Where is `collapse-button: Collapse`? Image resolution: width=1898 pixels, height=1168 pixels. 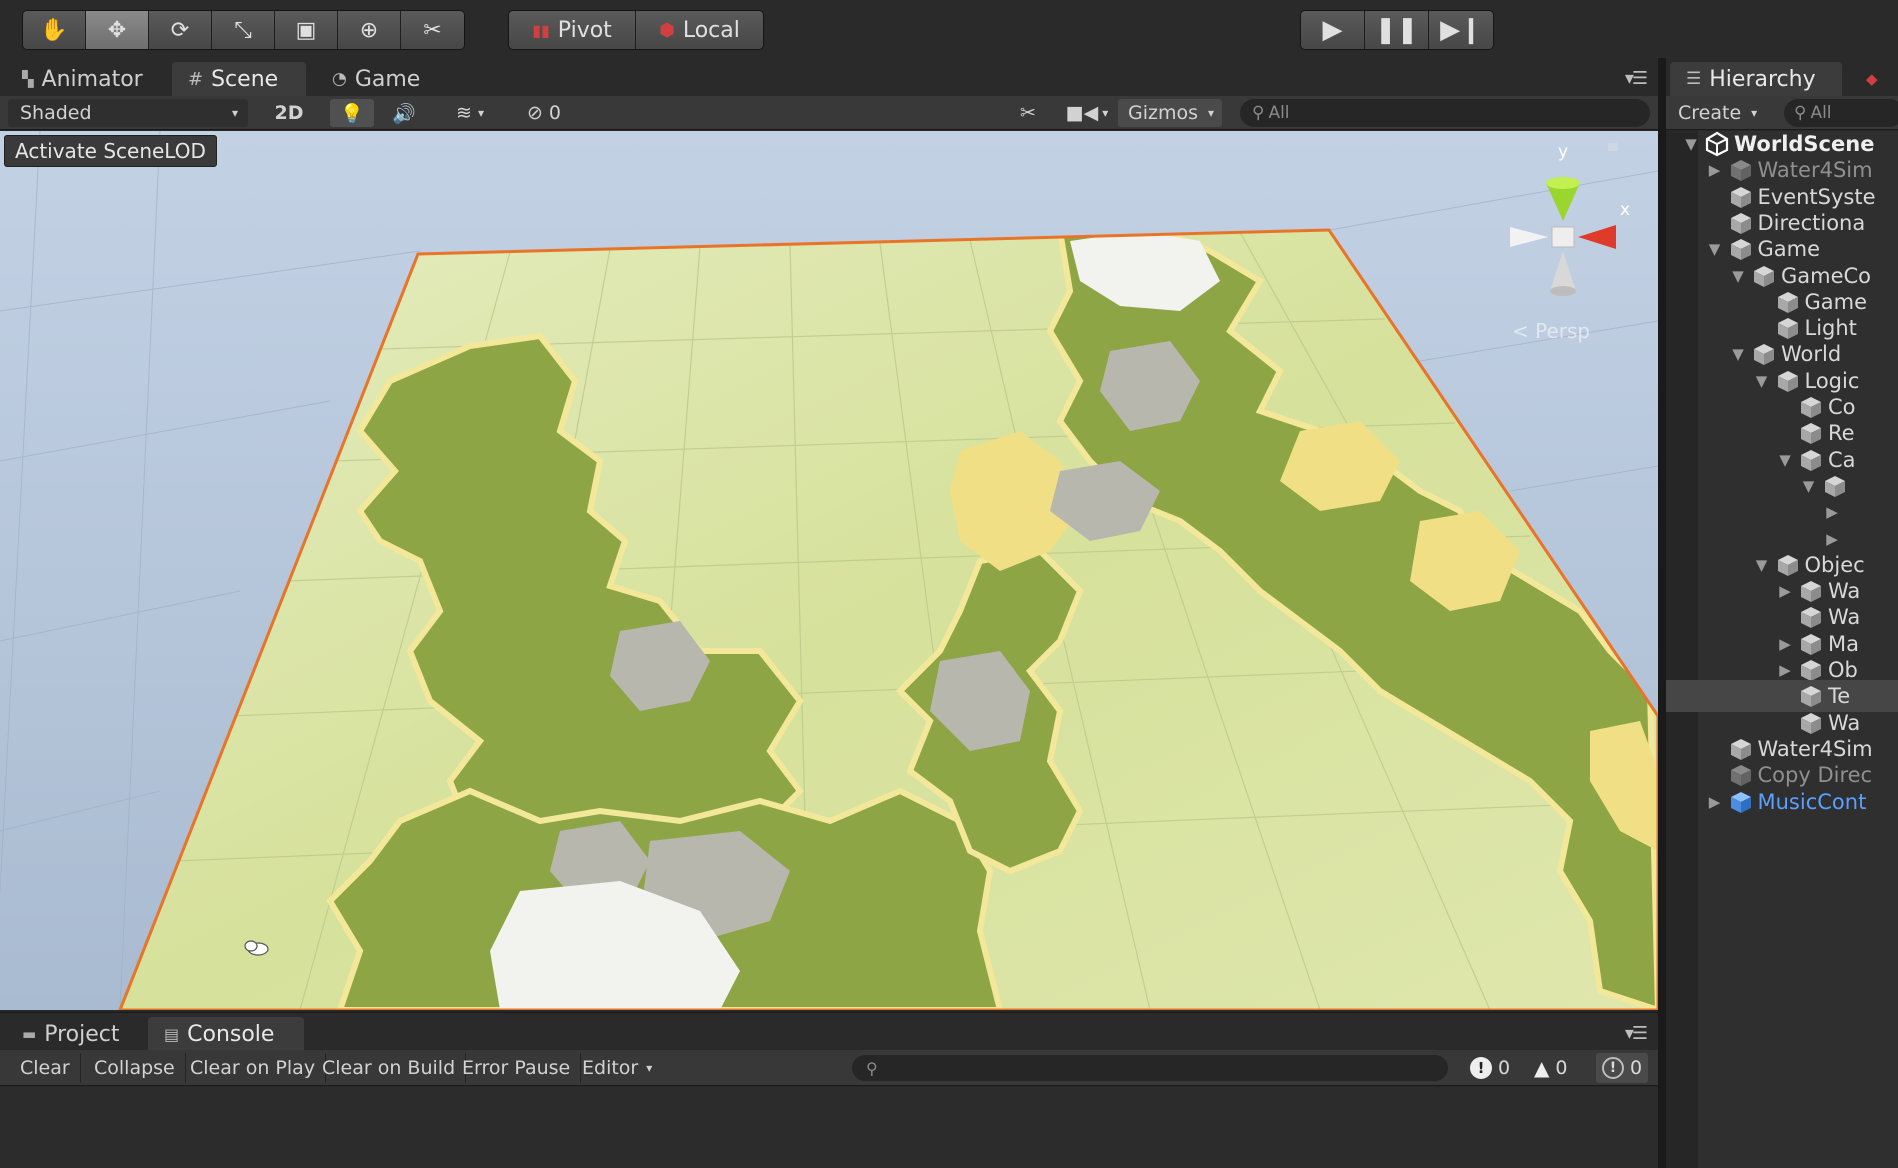 collapse-button: Collapse is located at coordinates (135, 1068).